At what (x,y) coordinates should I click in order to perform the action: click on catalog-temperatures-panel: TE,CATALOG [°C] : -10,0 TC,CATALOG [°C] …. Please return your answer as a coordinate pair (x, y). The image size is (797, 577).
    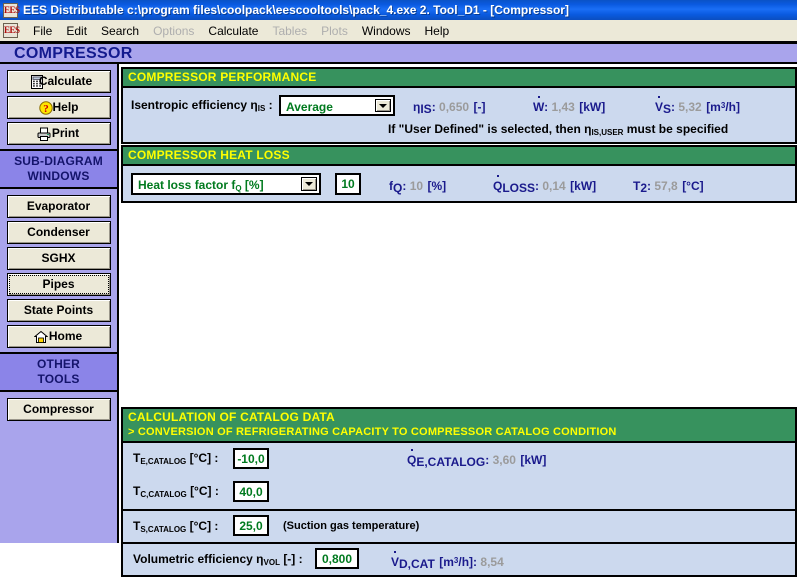
    Looking at the image, I should click on (459, 477).